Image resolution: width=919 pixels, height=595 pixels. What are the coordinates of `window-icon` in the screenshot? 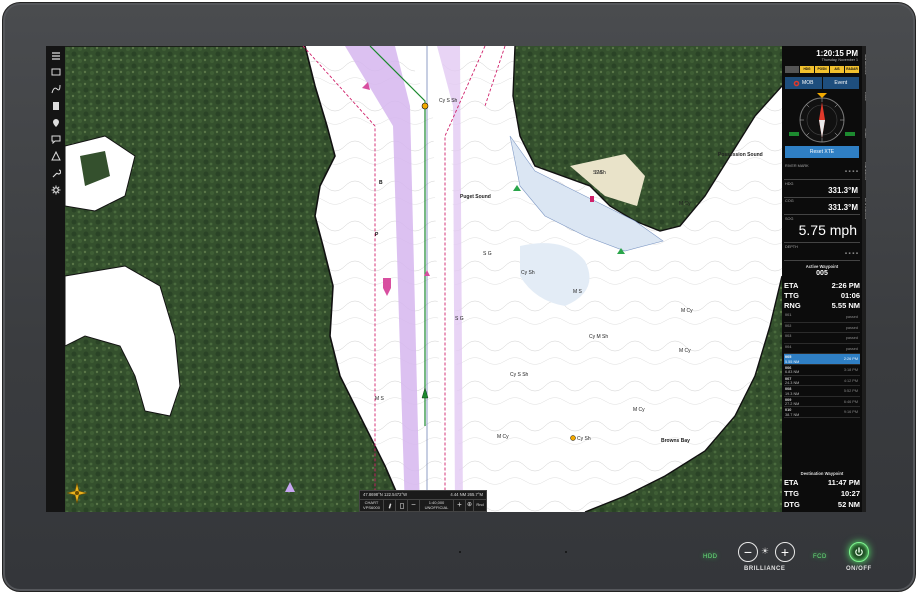 It's located at (55, 72).